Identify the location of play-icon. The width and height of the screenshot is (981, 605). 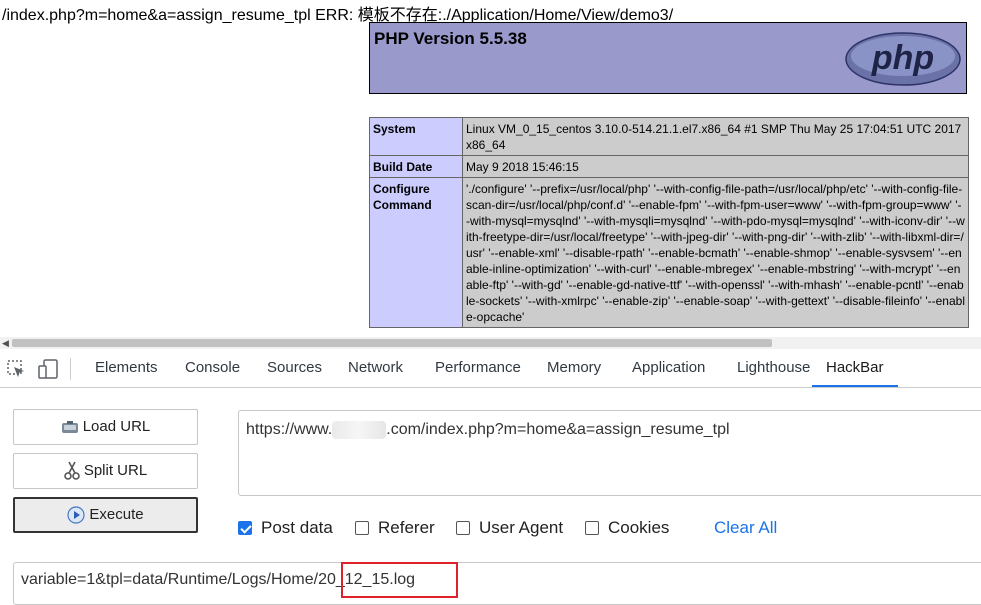
(76, 515).